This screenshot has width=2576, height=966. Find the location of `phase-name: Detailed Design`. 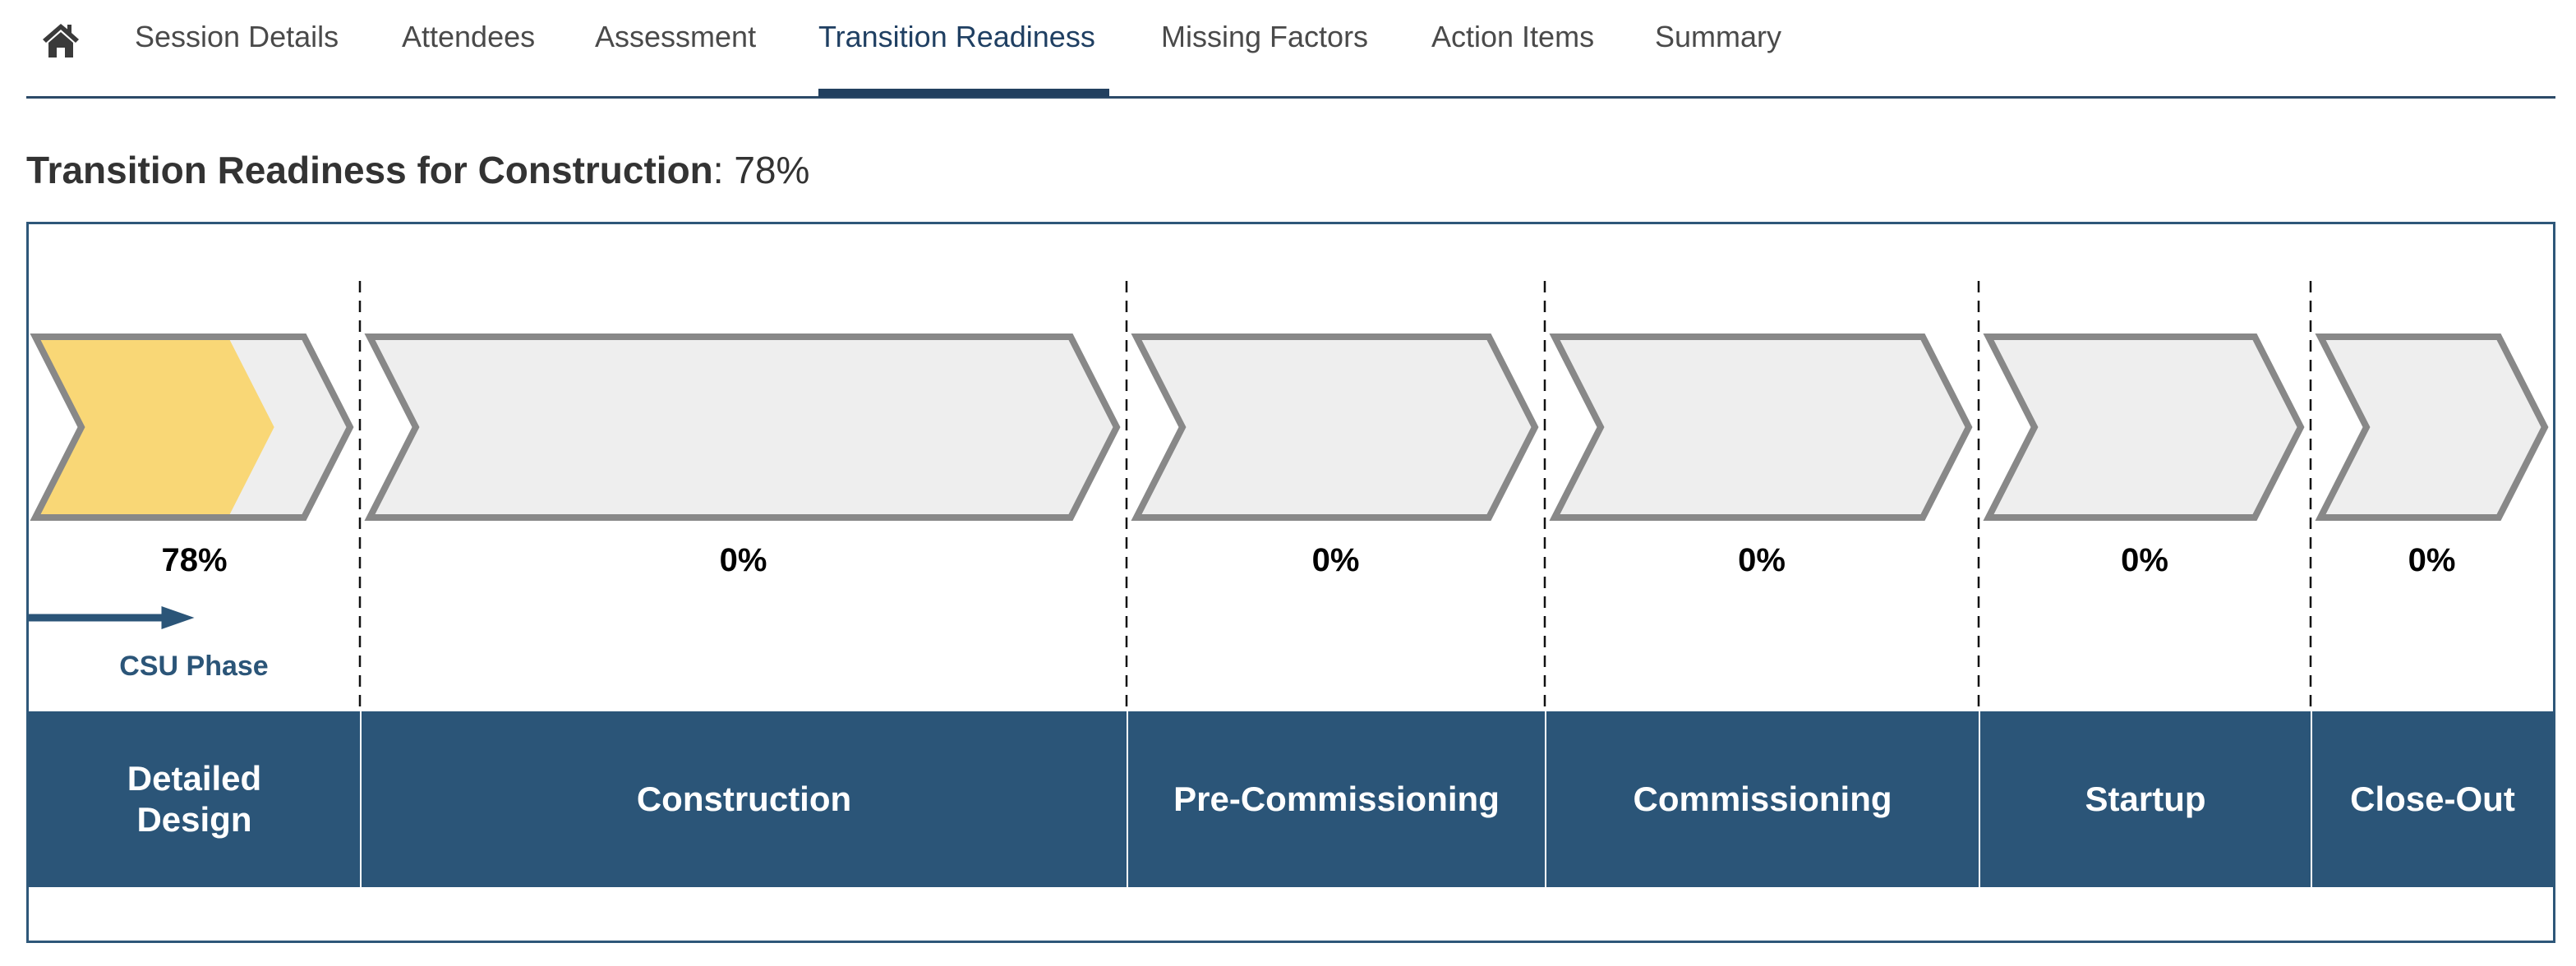

phase-name: Detailed Design is located at coordinates (194, 799).